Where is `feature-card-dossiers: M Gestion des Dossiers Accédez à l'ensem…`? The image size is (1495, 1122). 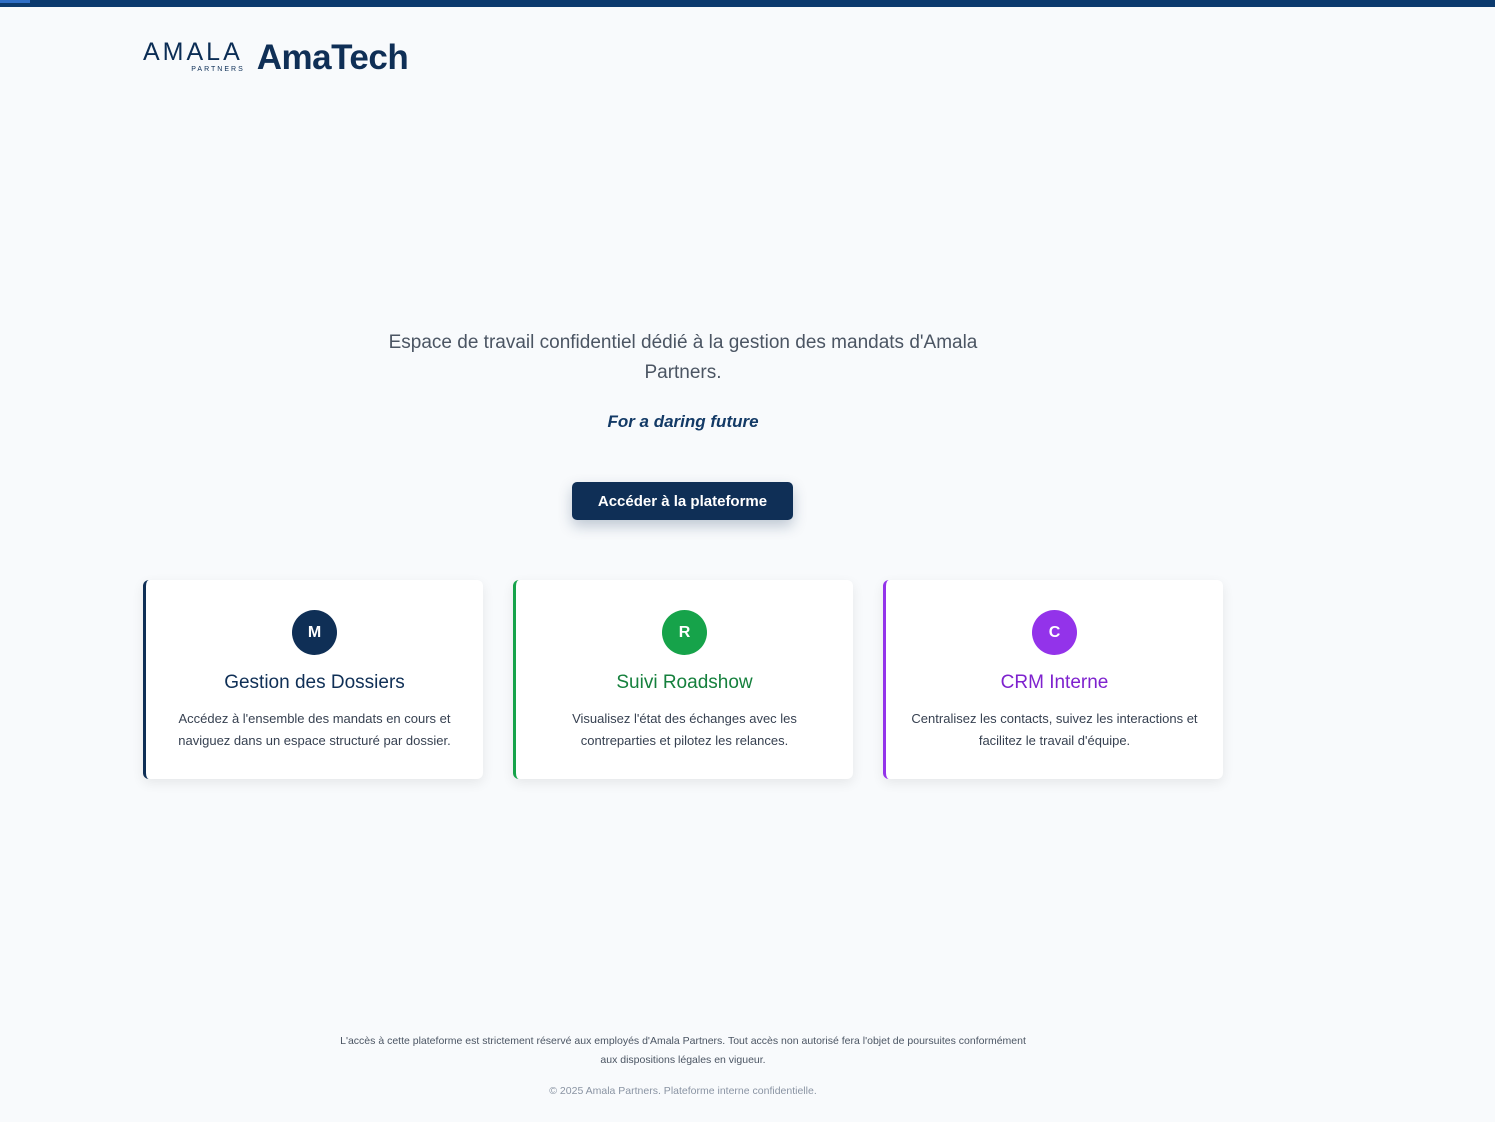 feature-card-dossiers: M Gestion des Dossiers Accédez à l'ensem… is located at coordinates (313, 679).